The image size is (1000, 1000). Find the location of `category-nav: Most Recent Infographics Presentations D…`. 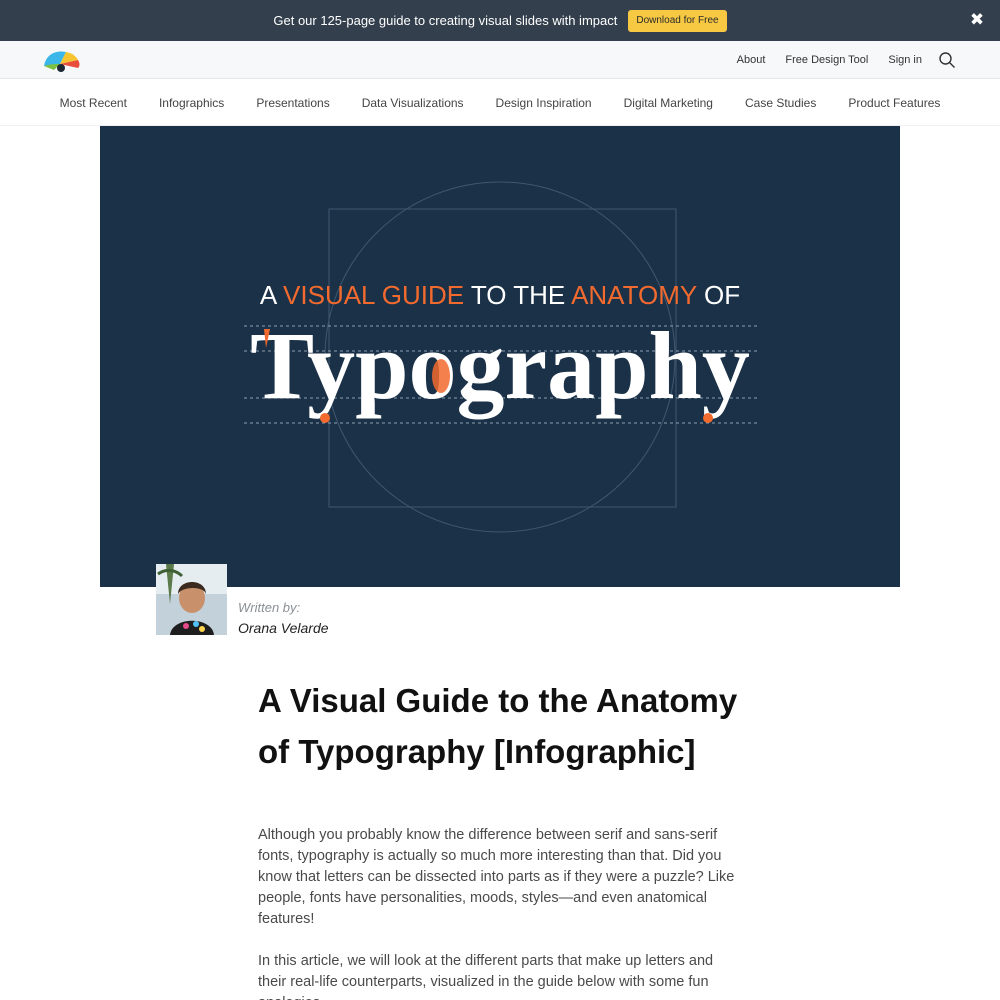

category-nav: Most Recent Infographics Presentations D… is located at coordinates (500, 103).